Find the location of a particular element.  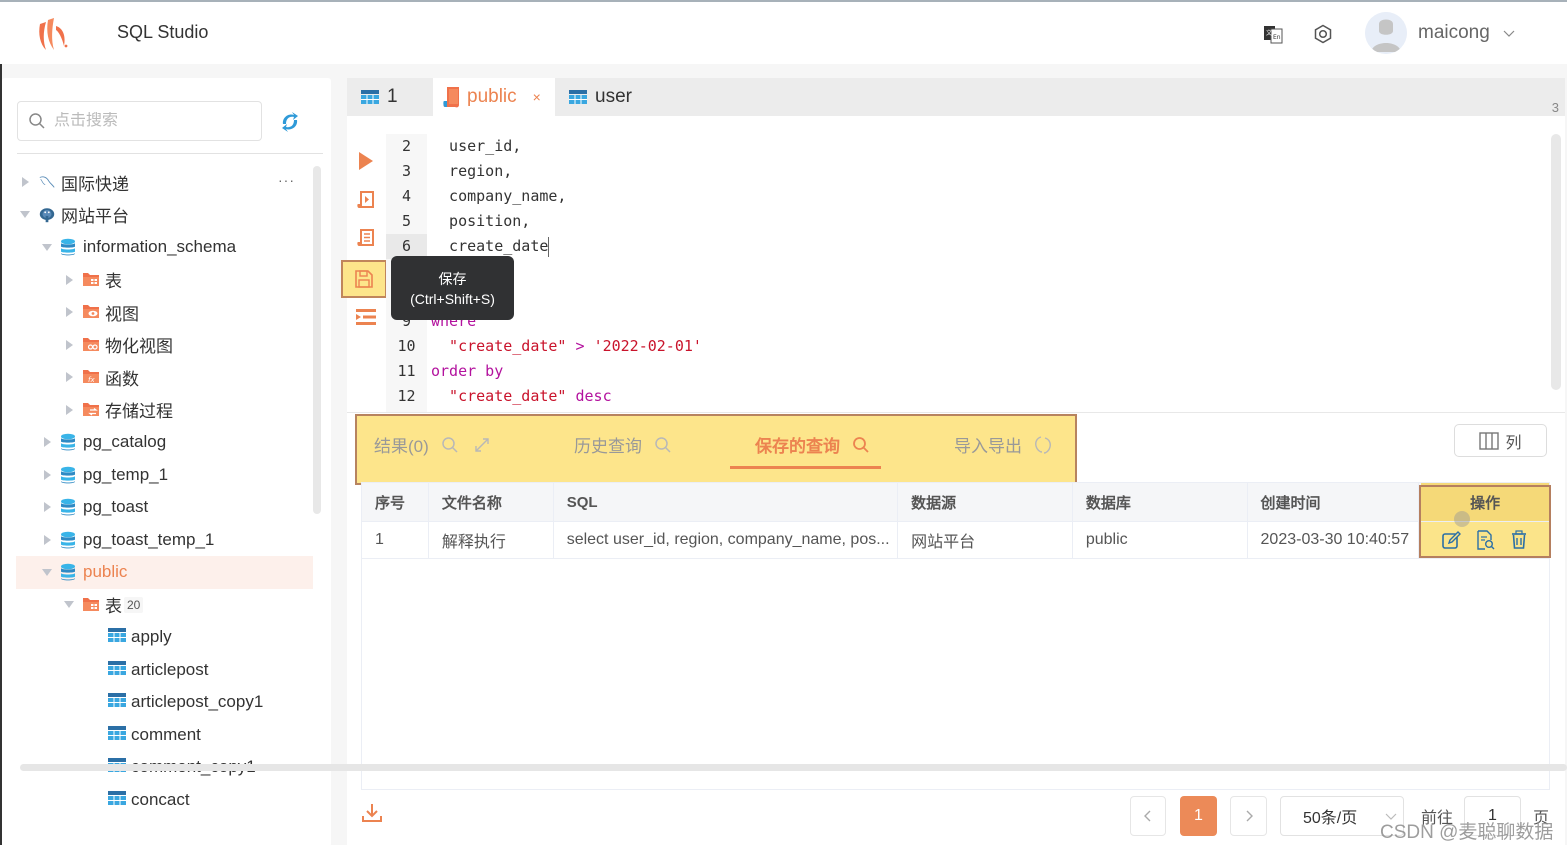

tree-item: concact is located at coordinates (164, 800).